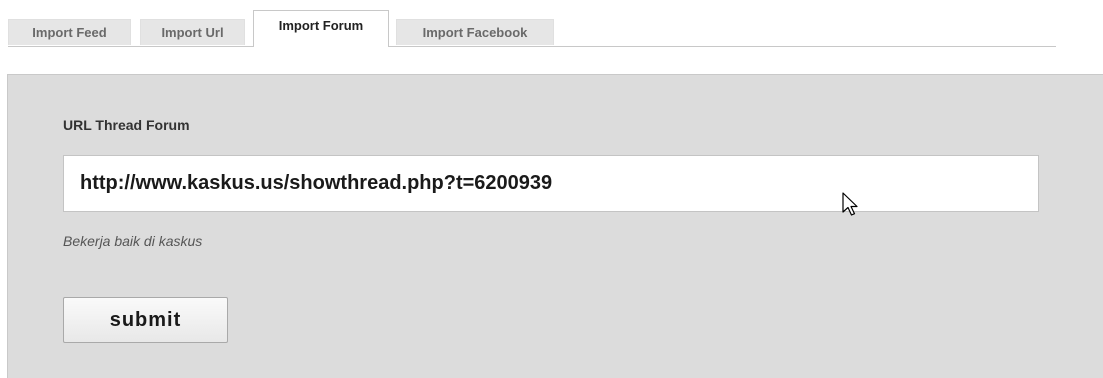 This screenshot has width=1103, height=378. Describe the element at coordinates (321, 28) in the screenshot. I see `tab-import-forum: Import Forum` at that location.